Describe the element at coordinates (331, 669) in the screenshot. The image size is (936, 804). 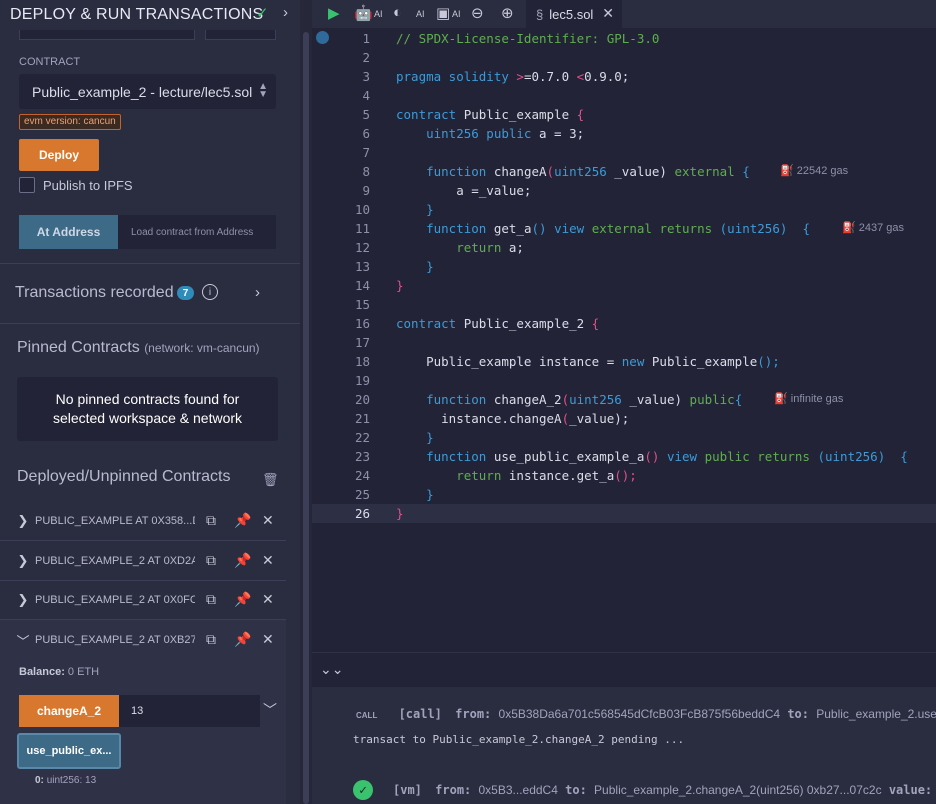
I see `double-chevron-down-icon: ⌄⌄` at that location.